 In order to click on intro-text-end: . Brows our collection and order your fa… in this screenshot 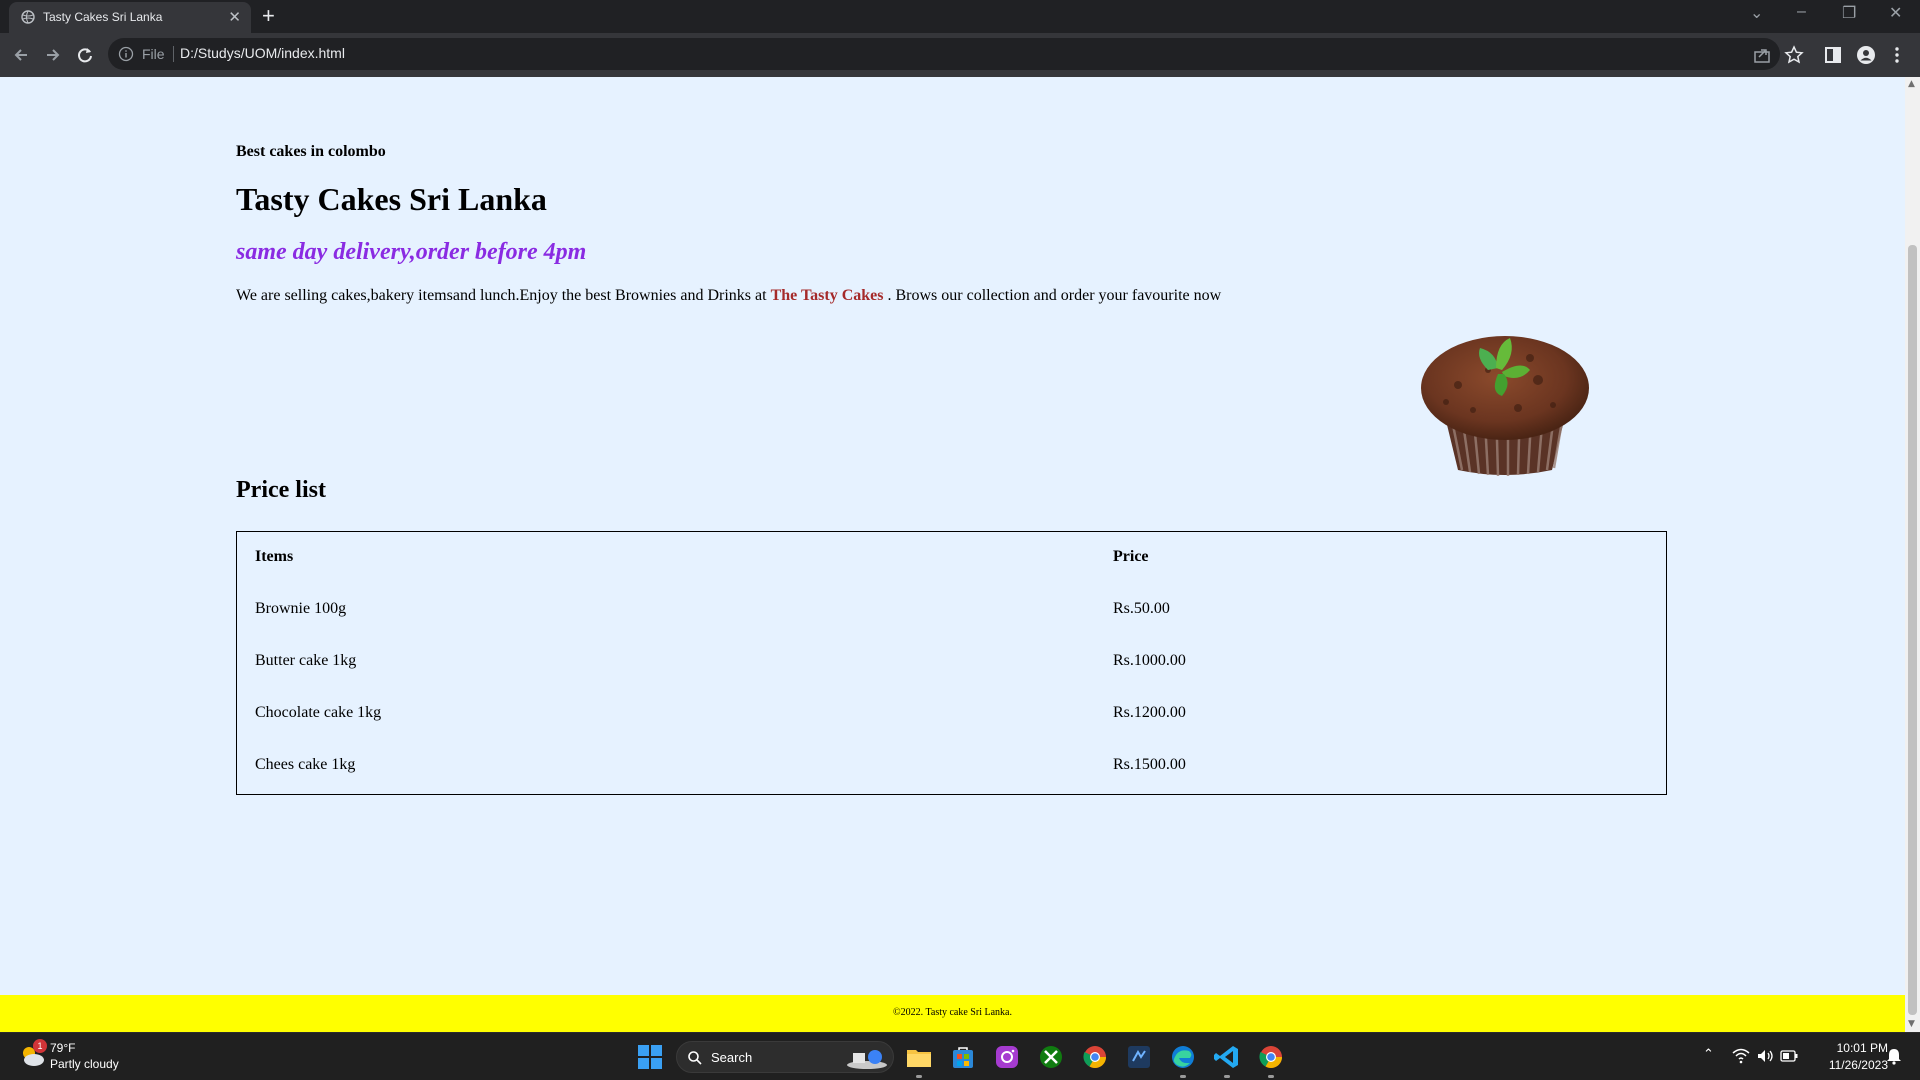, I will do `click(1052, 295)`.